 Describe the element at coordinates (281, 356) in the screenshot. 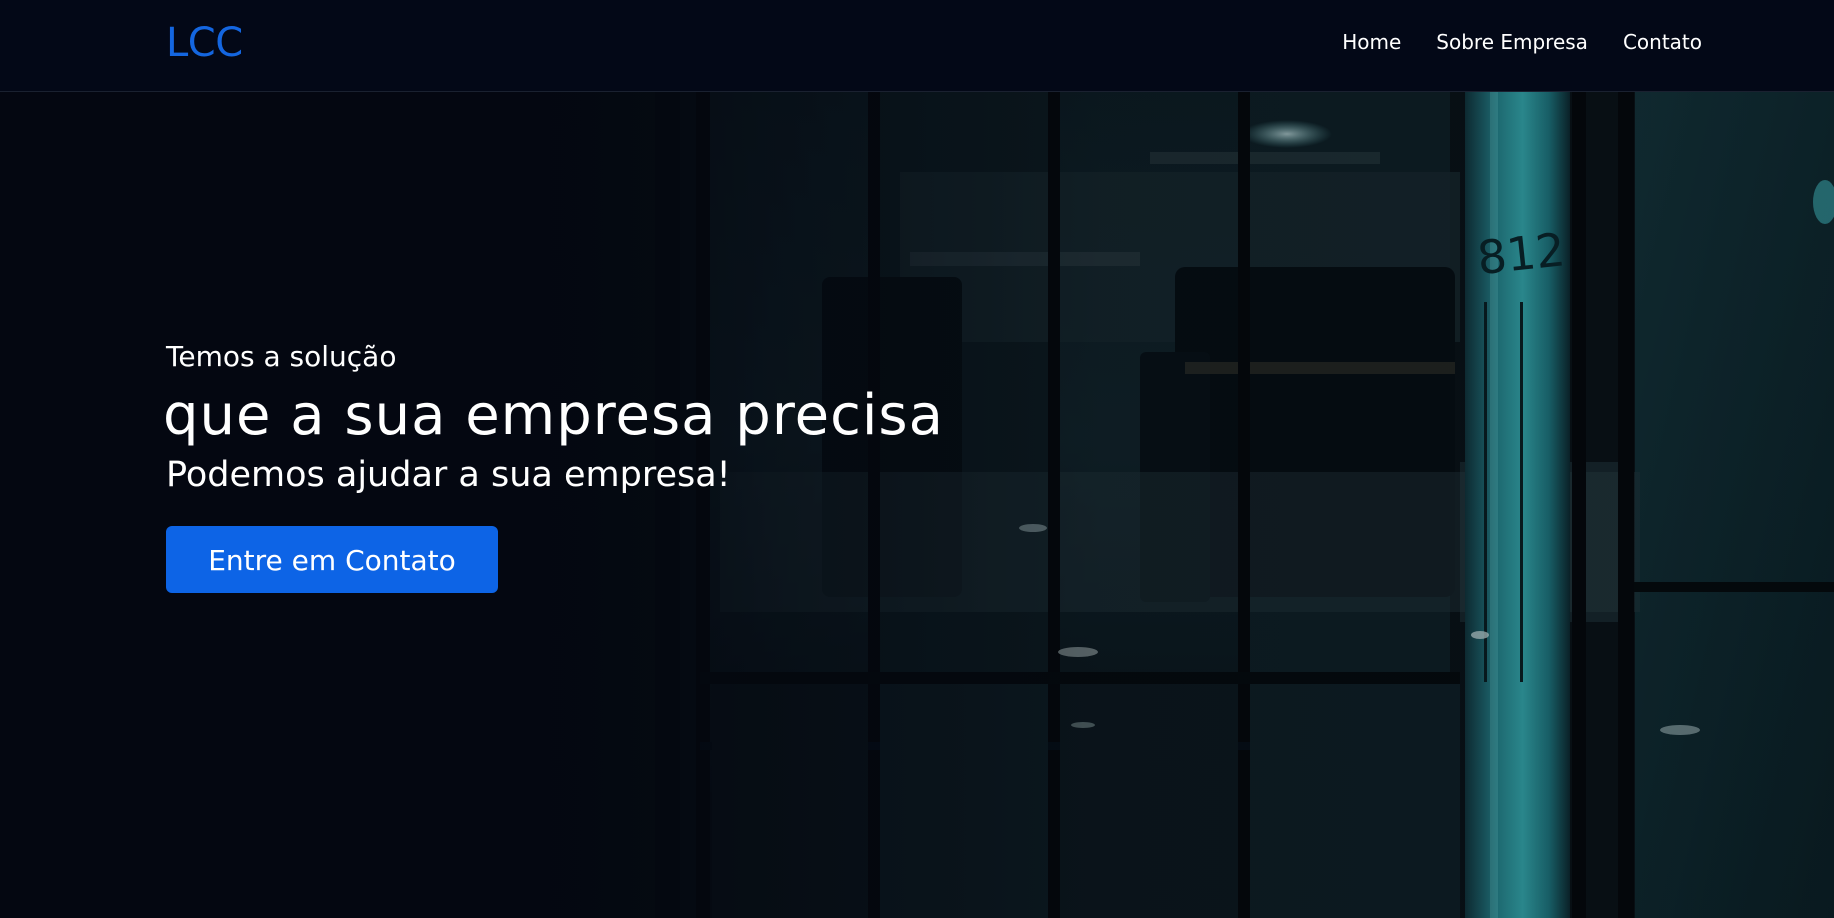

I see `hero-kicker: Temos a solução` at that location.